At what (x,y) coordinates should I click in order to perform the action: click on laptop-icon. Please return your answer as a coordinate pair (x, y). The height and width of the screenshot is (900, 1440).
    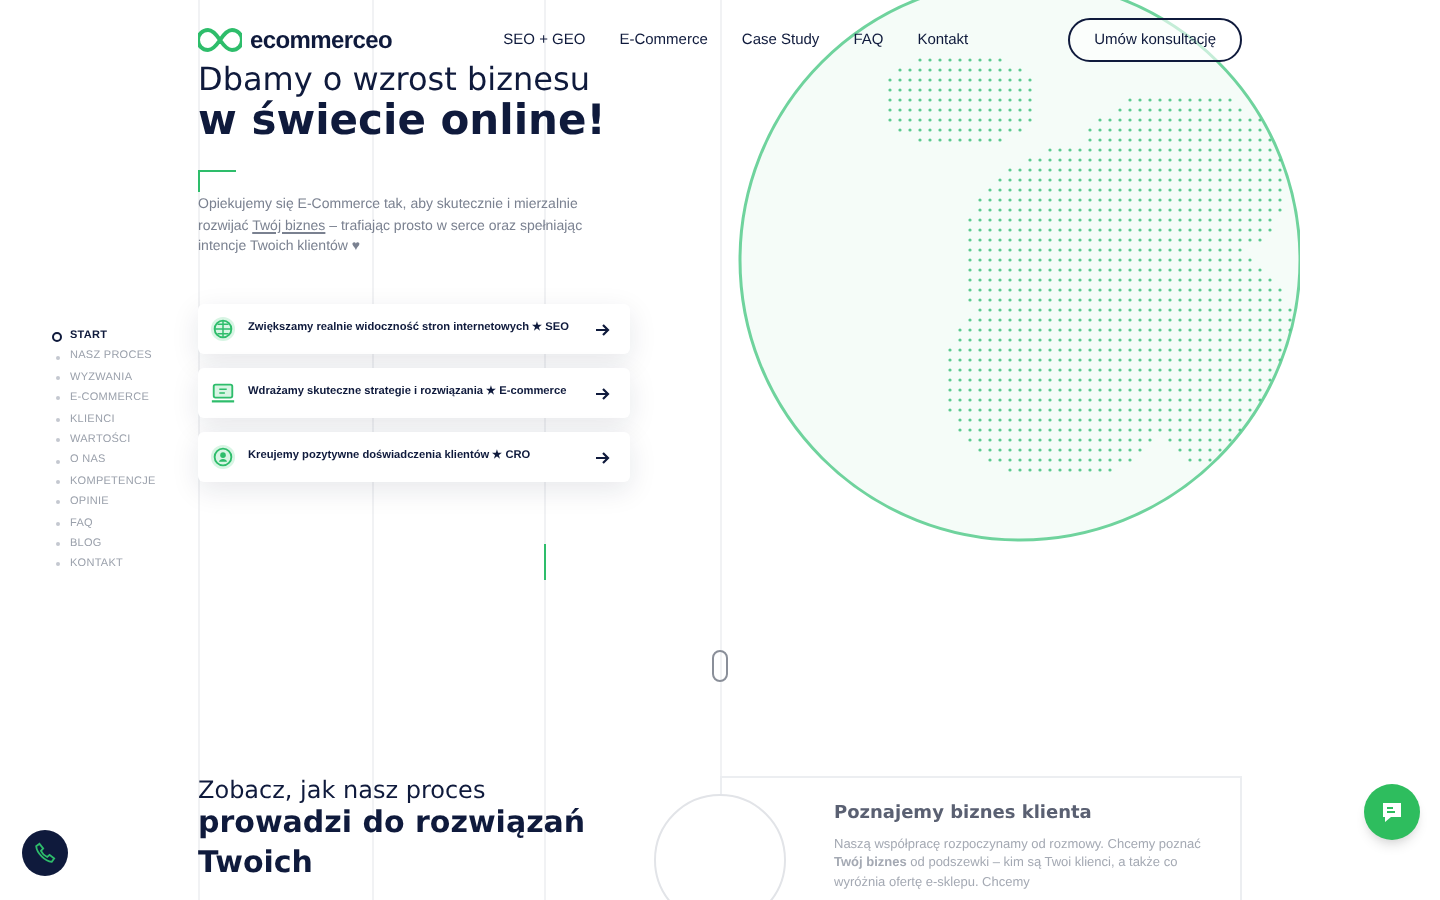
    Looking at the image, I should click on (223, 393).